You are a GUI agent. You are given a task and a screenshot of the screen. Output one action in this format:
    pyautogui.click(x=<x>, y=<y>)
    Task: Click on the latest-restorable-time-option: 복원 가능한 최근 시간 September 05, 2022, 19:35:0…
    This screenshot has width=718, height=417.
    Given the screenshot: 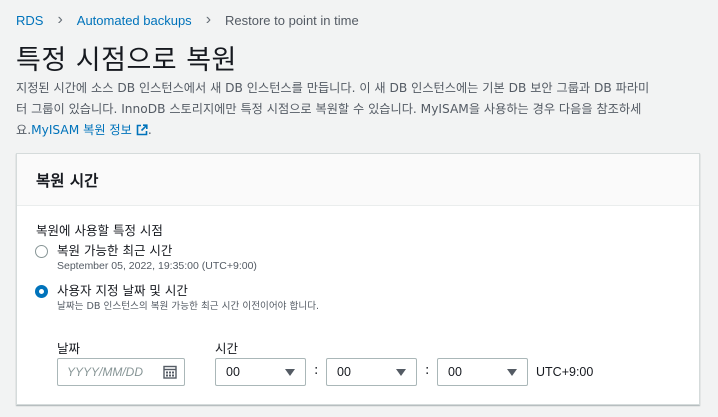 What is the action you would take?
    pyautogui.click(x=146, y=258)
    